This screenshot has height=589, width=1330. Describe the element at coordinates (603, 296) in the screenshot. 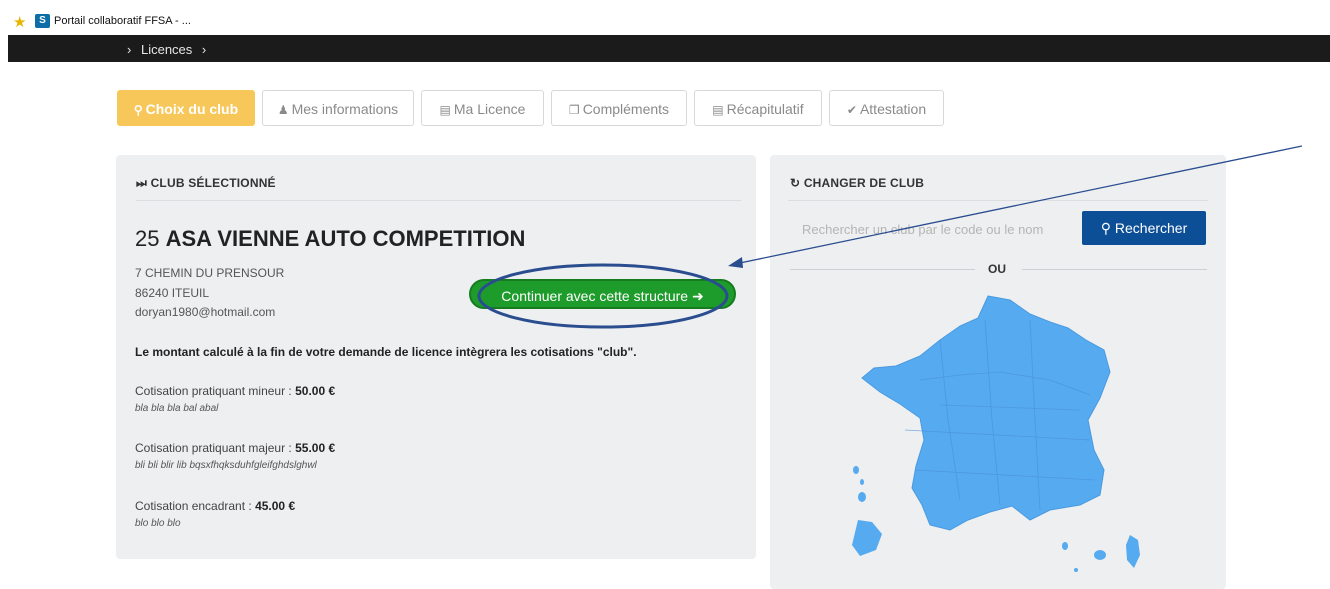

I see `annotation-circle` at that location.